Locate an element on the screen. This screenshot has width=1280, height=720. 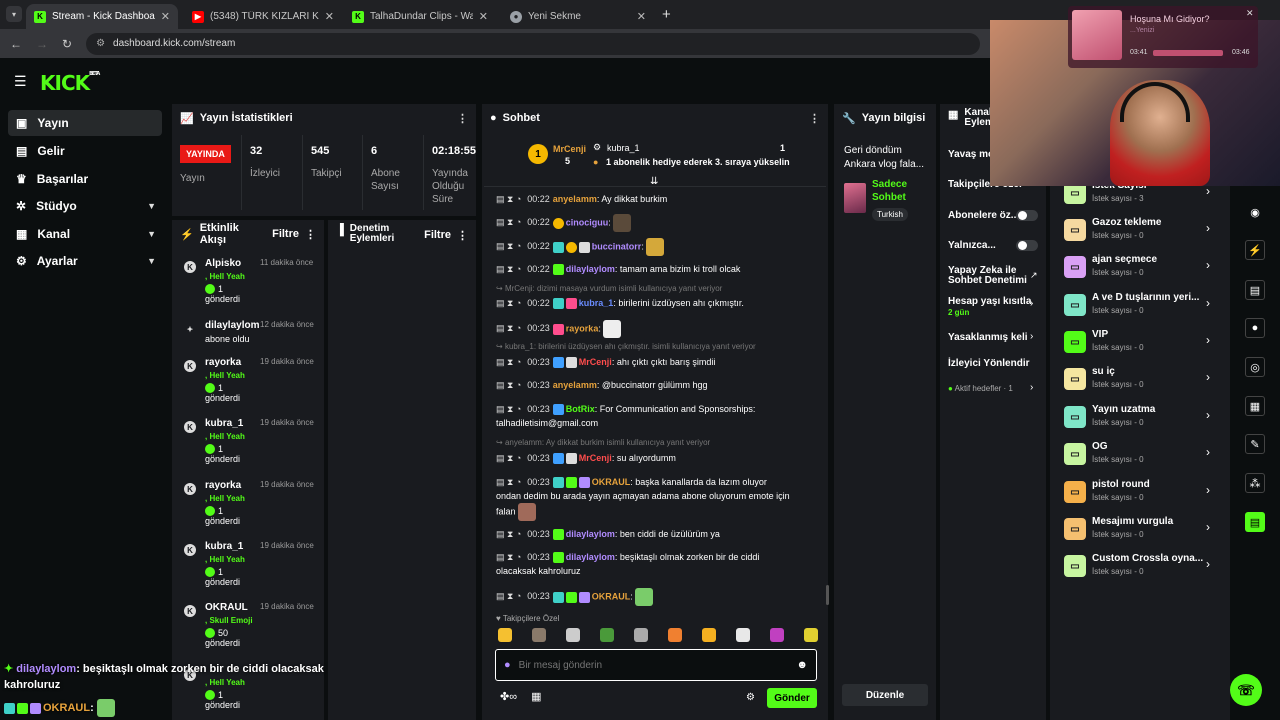
hamburger-menu-icon: ☰ is located at coordinates (20, 81).